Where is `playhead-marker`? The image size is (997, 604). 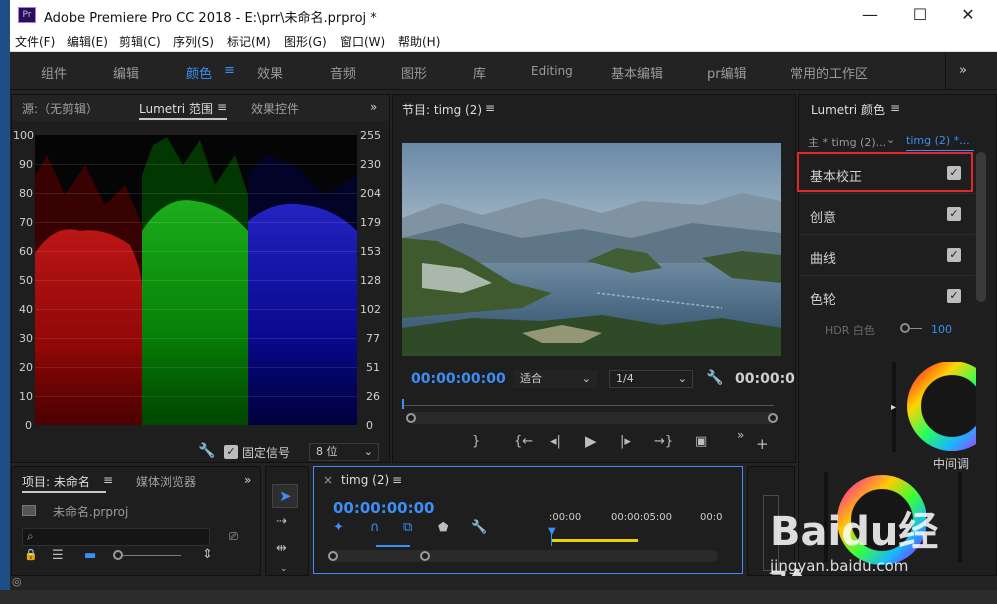
playhead-marker is located at coordinates (403, 404).